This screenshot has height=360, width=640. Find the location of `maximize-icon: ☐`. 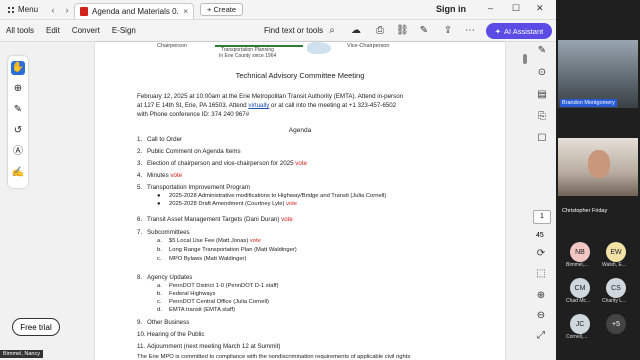

maximize-icon: ☐ is located at coordinates (516, 8).